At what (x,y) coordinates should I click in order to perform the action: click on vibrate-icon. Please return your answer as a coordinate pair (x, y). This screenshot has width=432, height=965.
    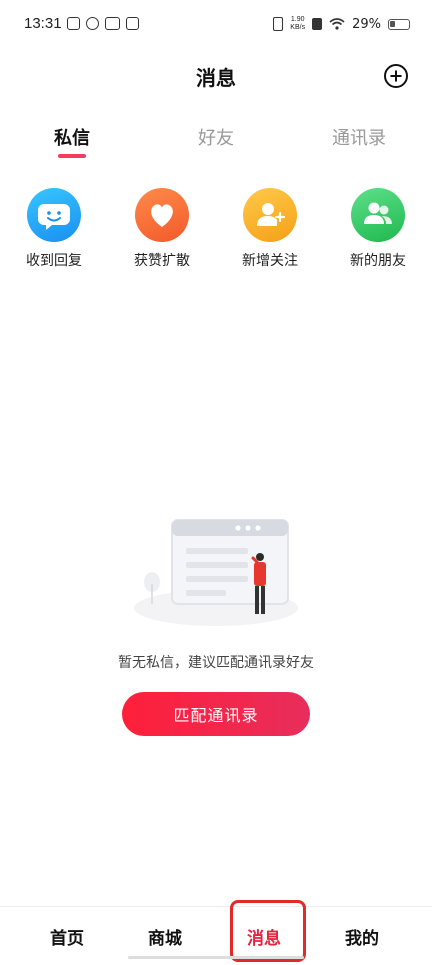
    Looking at the image, I should click on (278, 24).